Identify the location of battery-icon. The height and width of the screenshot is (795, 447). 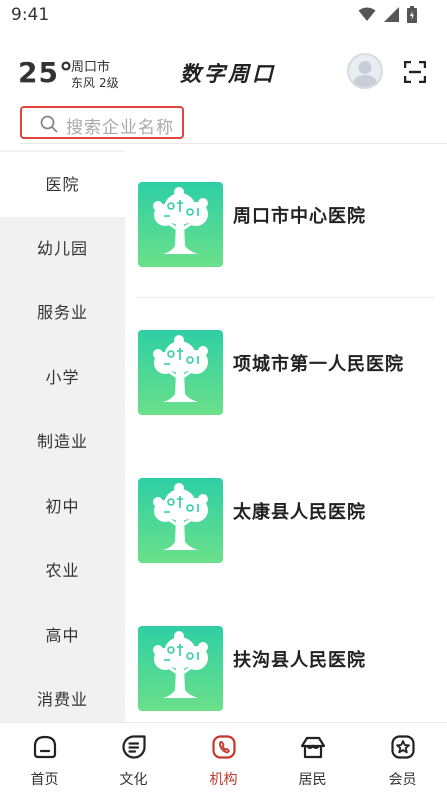
(412, 14).